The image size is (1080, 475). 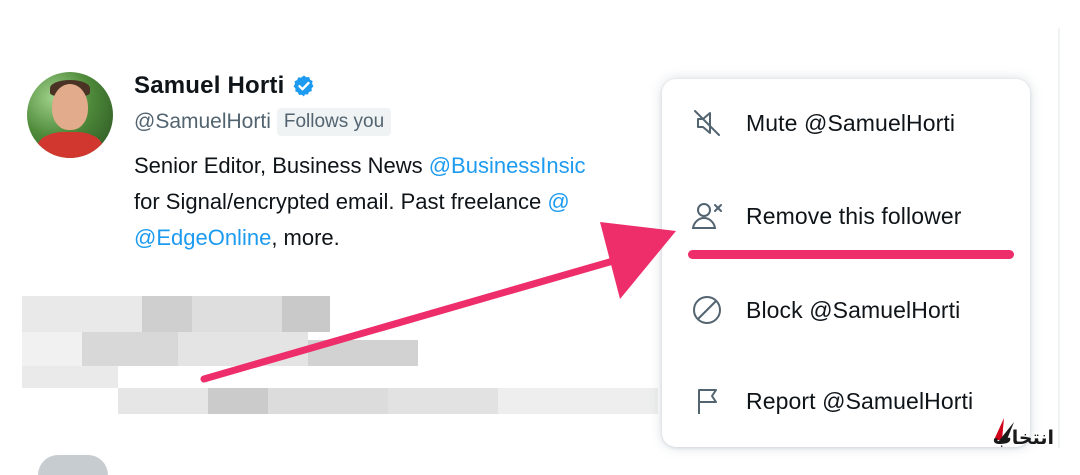 I want to click on handle: @SamuelHorti, so click(x=202, y=122).